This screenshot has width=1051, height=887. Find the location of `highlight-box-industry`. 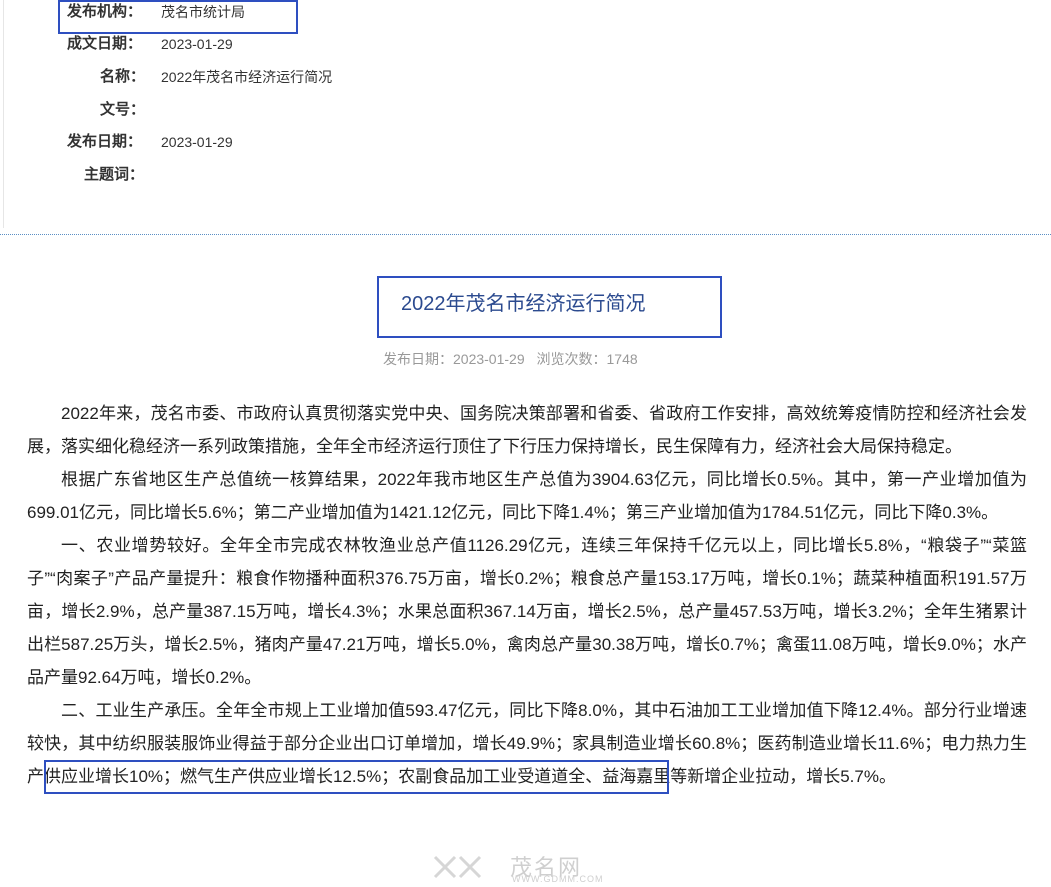

highlight-box-industry is located at coordinates (356, 777).